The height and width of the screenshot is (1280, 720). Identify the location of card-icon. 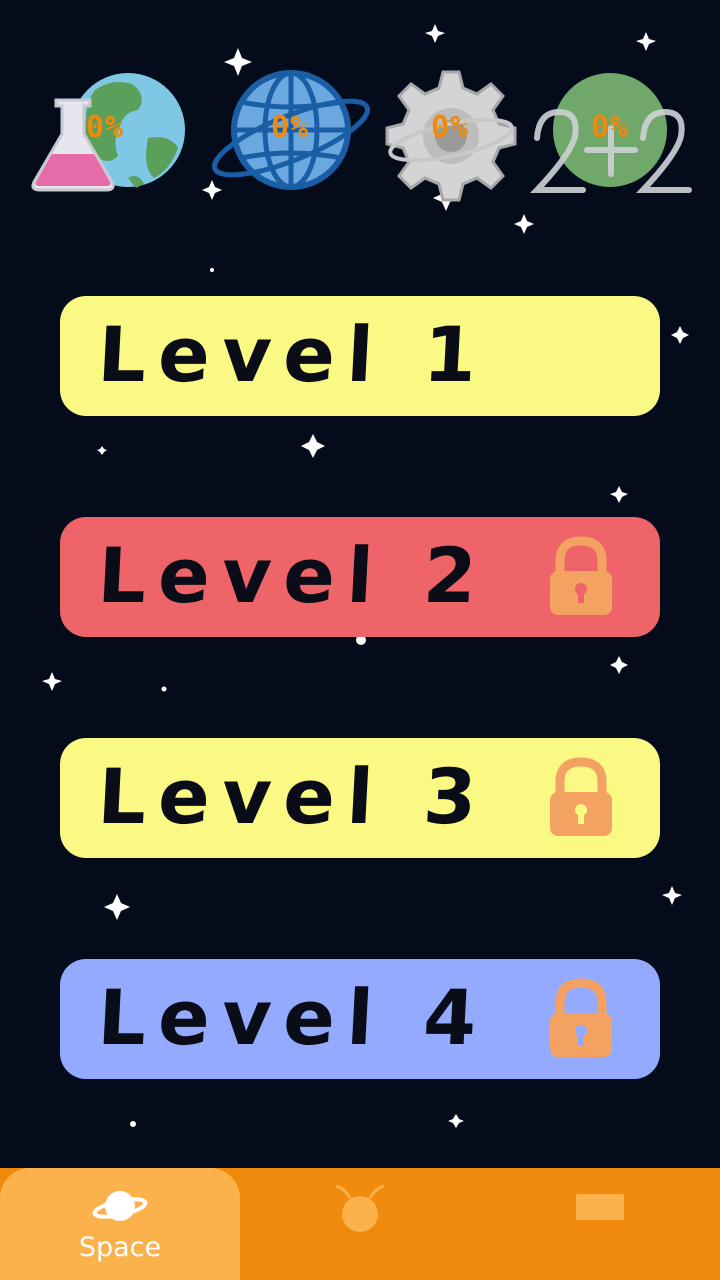
(600, 1207).